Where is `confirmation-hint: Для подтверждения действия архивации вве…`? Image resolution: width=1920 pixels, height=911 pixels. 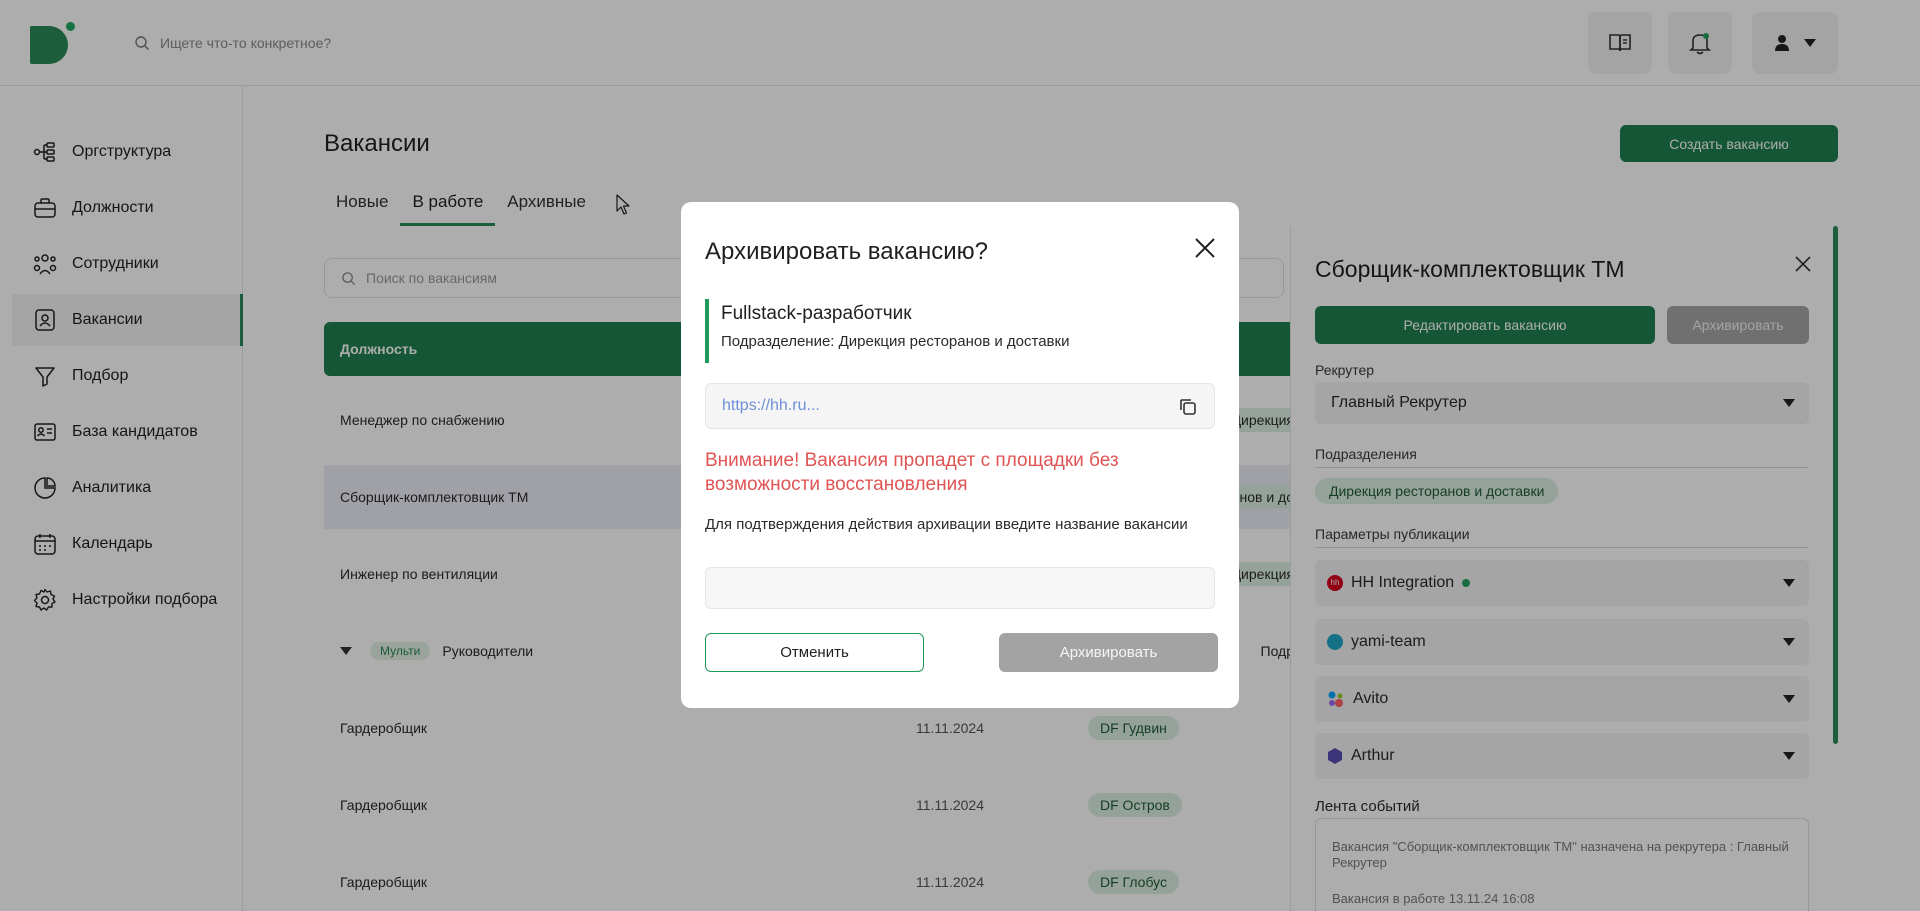 confirmation-hint: Для подтверждения действия архивации вве… is located at coordinates (946, 524).